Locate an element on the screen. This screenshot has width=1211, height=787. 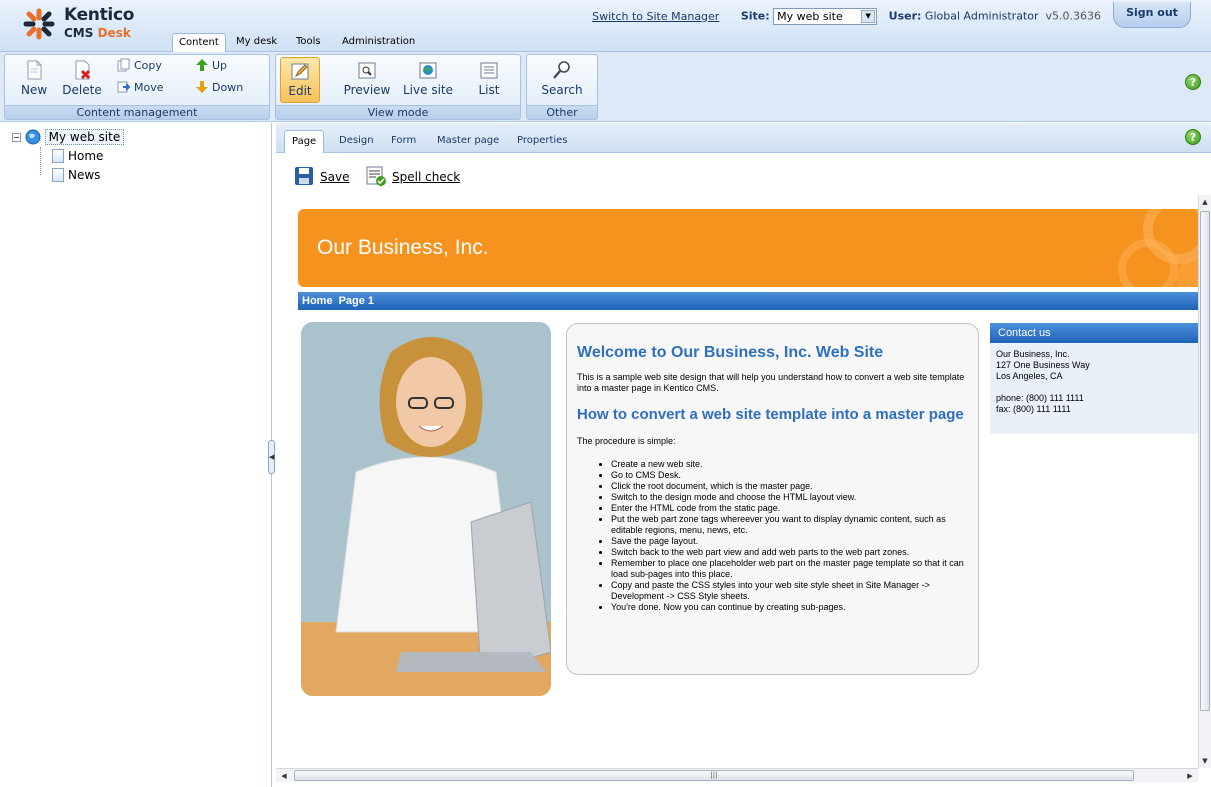
logo-name: Kentico is located at coordinates (99, 15).